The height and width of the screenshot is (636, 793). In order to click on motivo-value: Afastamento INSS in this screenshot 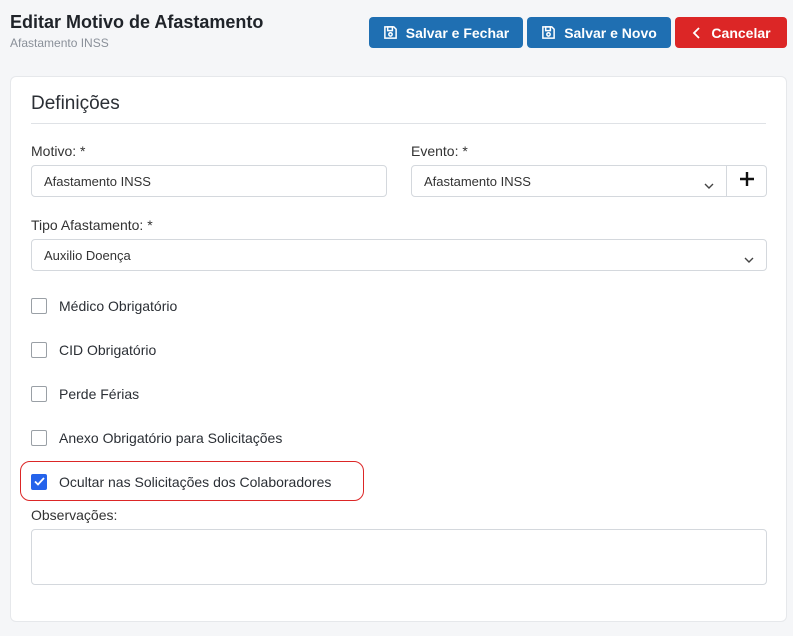, I will do `click(97, 181)`.